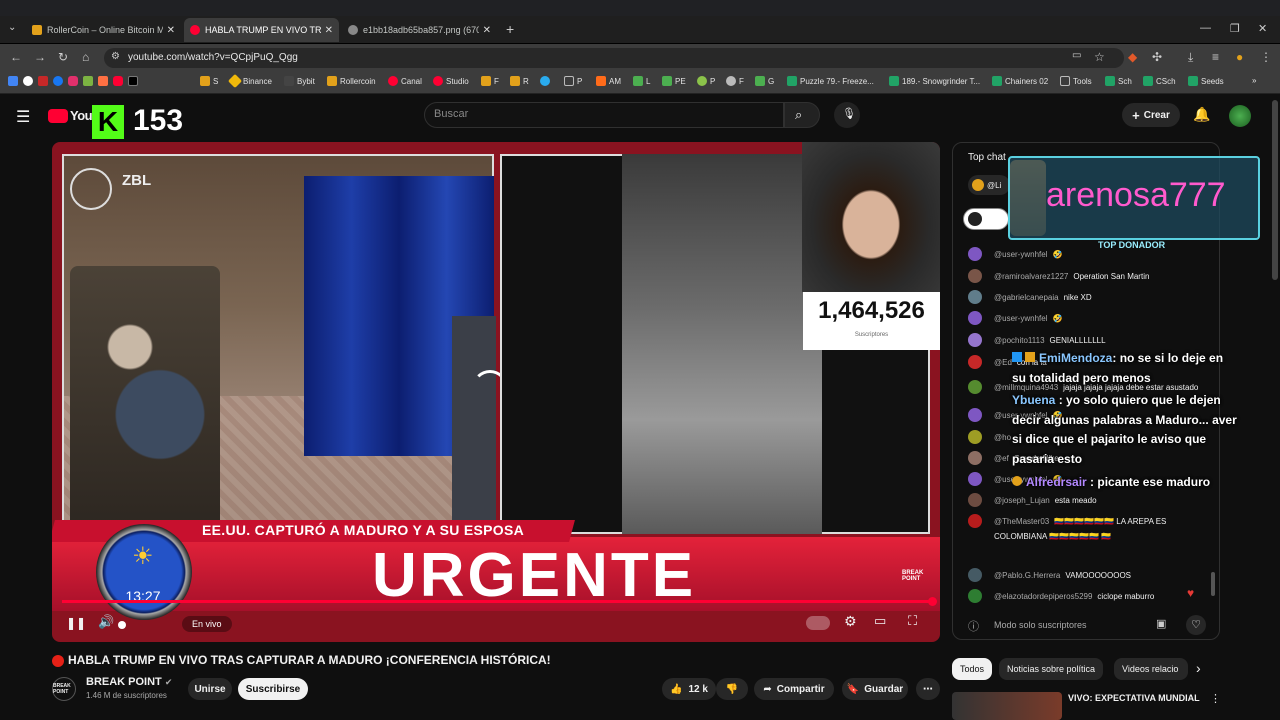 The height and width of the screenshot is (720, 1280). What do you see at coordinates (273, 689) in the screenshot?
I see `subscribe-button: Suscribirse` at bounding box center [273, 689].